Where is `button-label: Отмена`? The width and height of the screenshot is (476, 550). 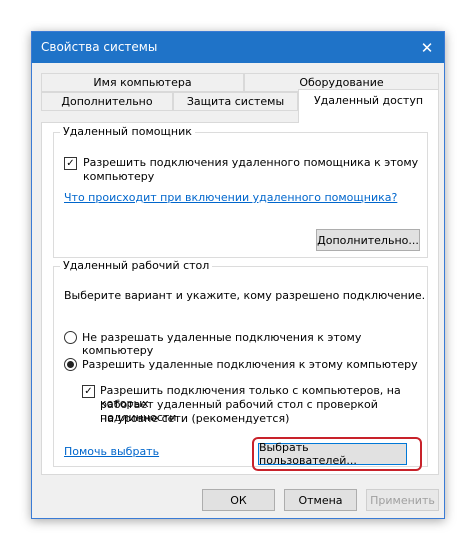 button-label: Отмена is located at coordinates (320, 500).